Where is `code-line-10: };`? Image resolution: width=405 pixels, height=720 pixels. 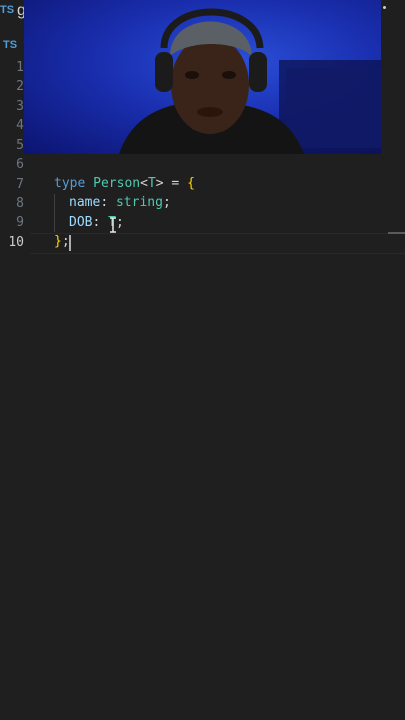
code-line-10: }; is located at coordinates (62, 241).